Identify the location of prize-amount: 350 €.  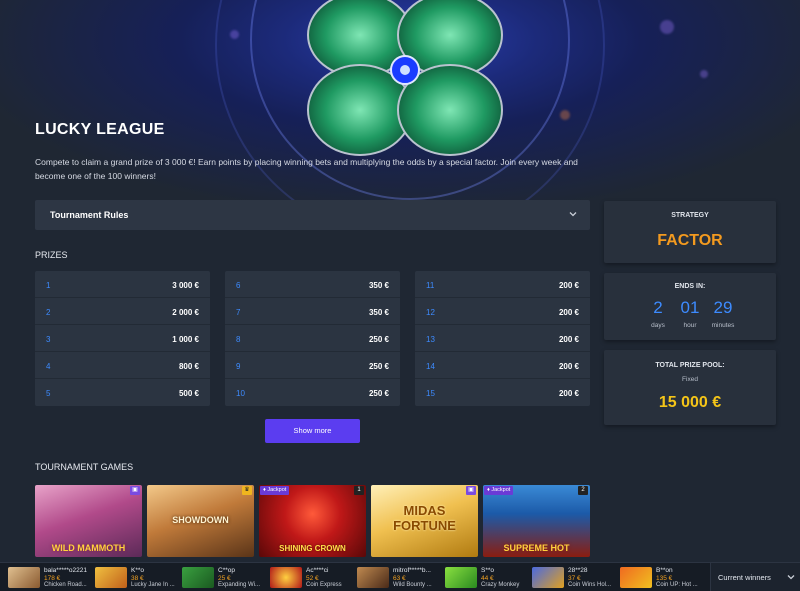
(378, 312).